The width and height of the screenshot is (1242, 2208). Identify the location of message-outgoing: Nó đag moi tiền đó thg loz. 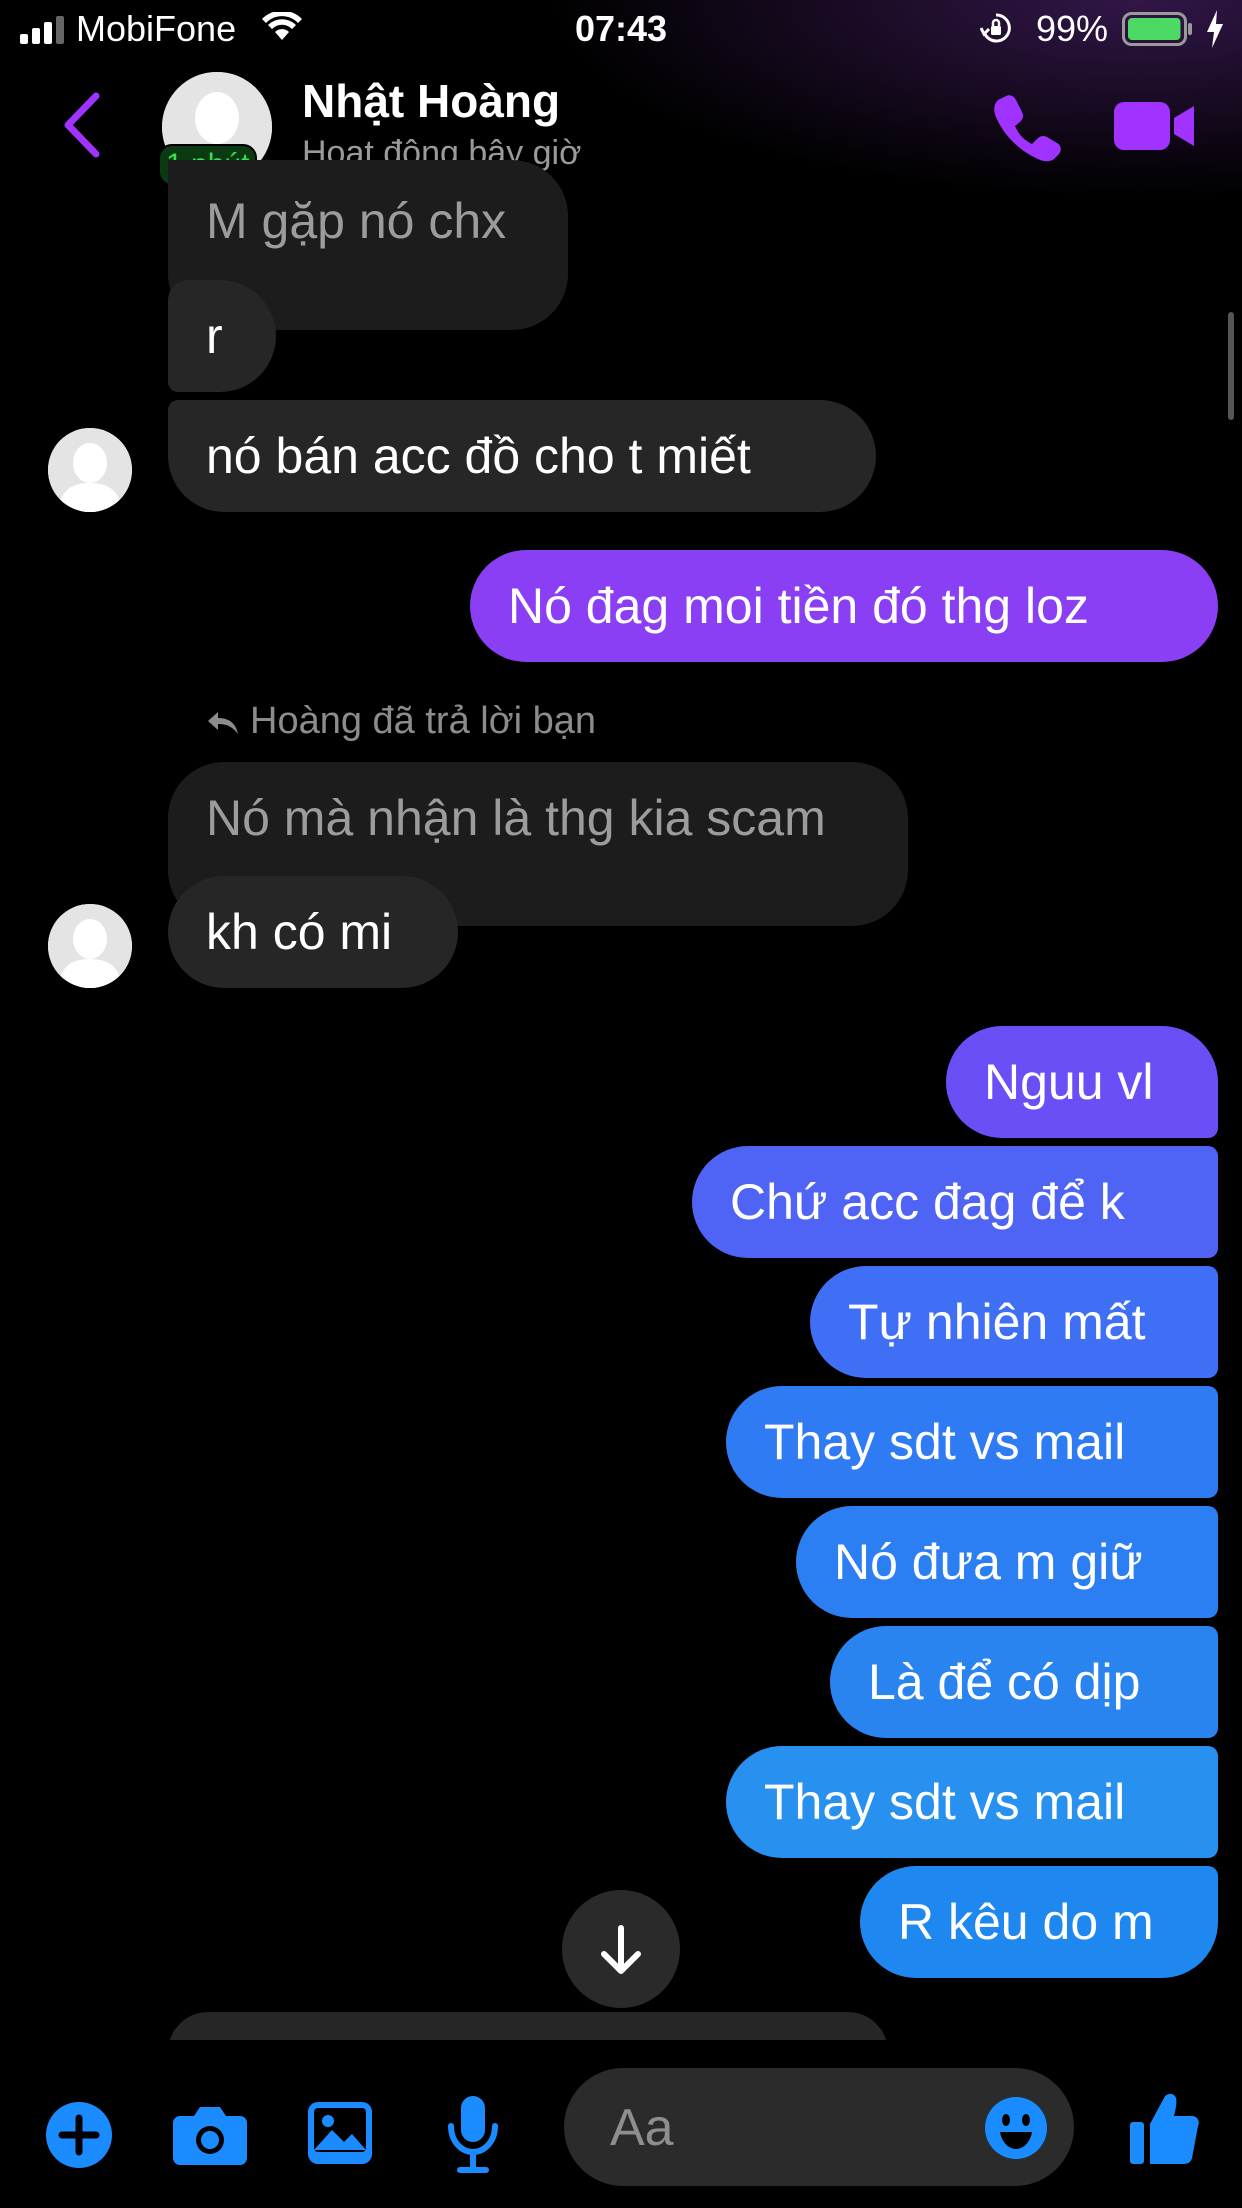
(844, 606).